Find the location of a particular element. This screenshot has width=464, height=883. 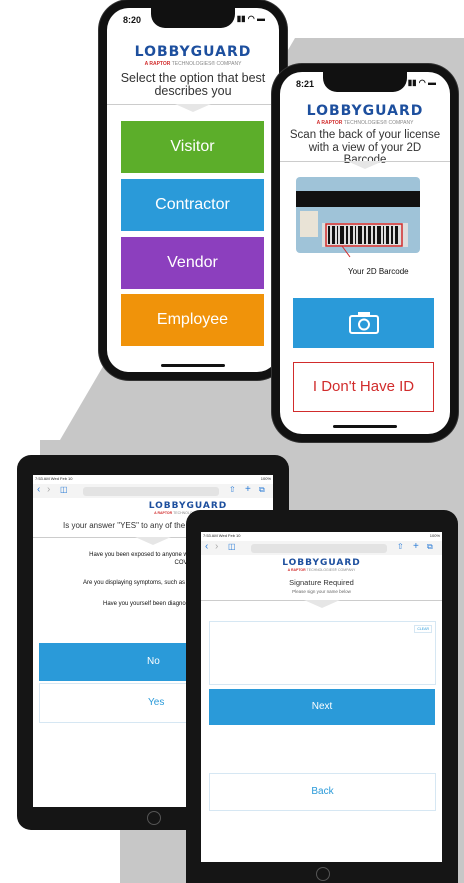

back-button-label: Back is located at coordinates (322, 791).